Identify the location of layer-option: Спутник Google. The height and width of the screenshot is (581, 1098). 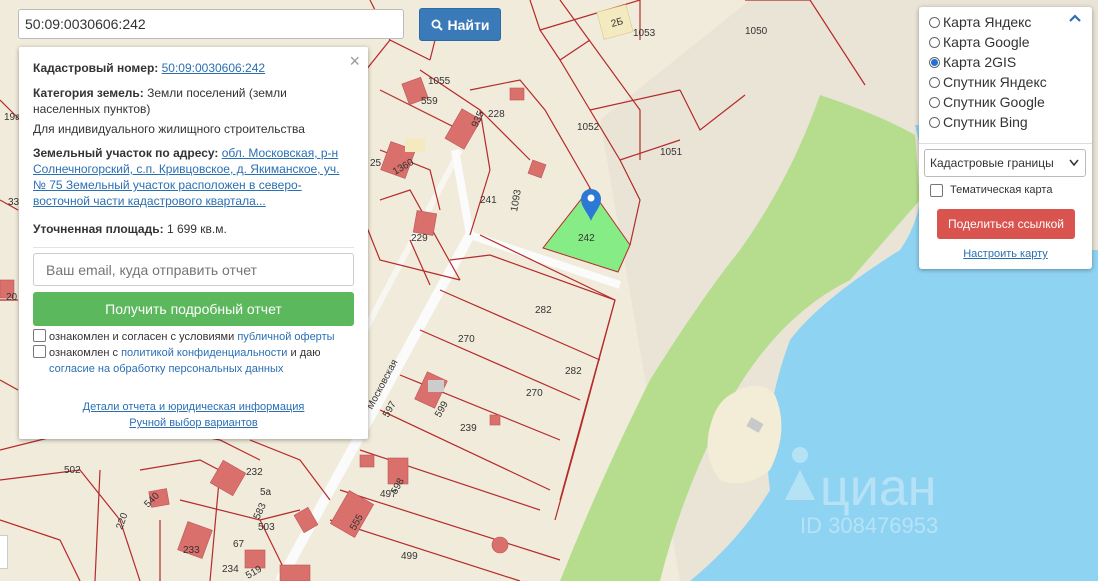
(987, 102).